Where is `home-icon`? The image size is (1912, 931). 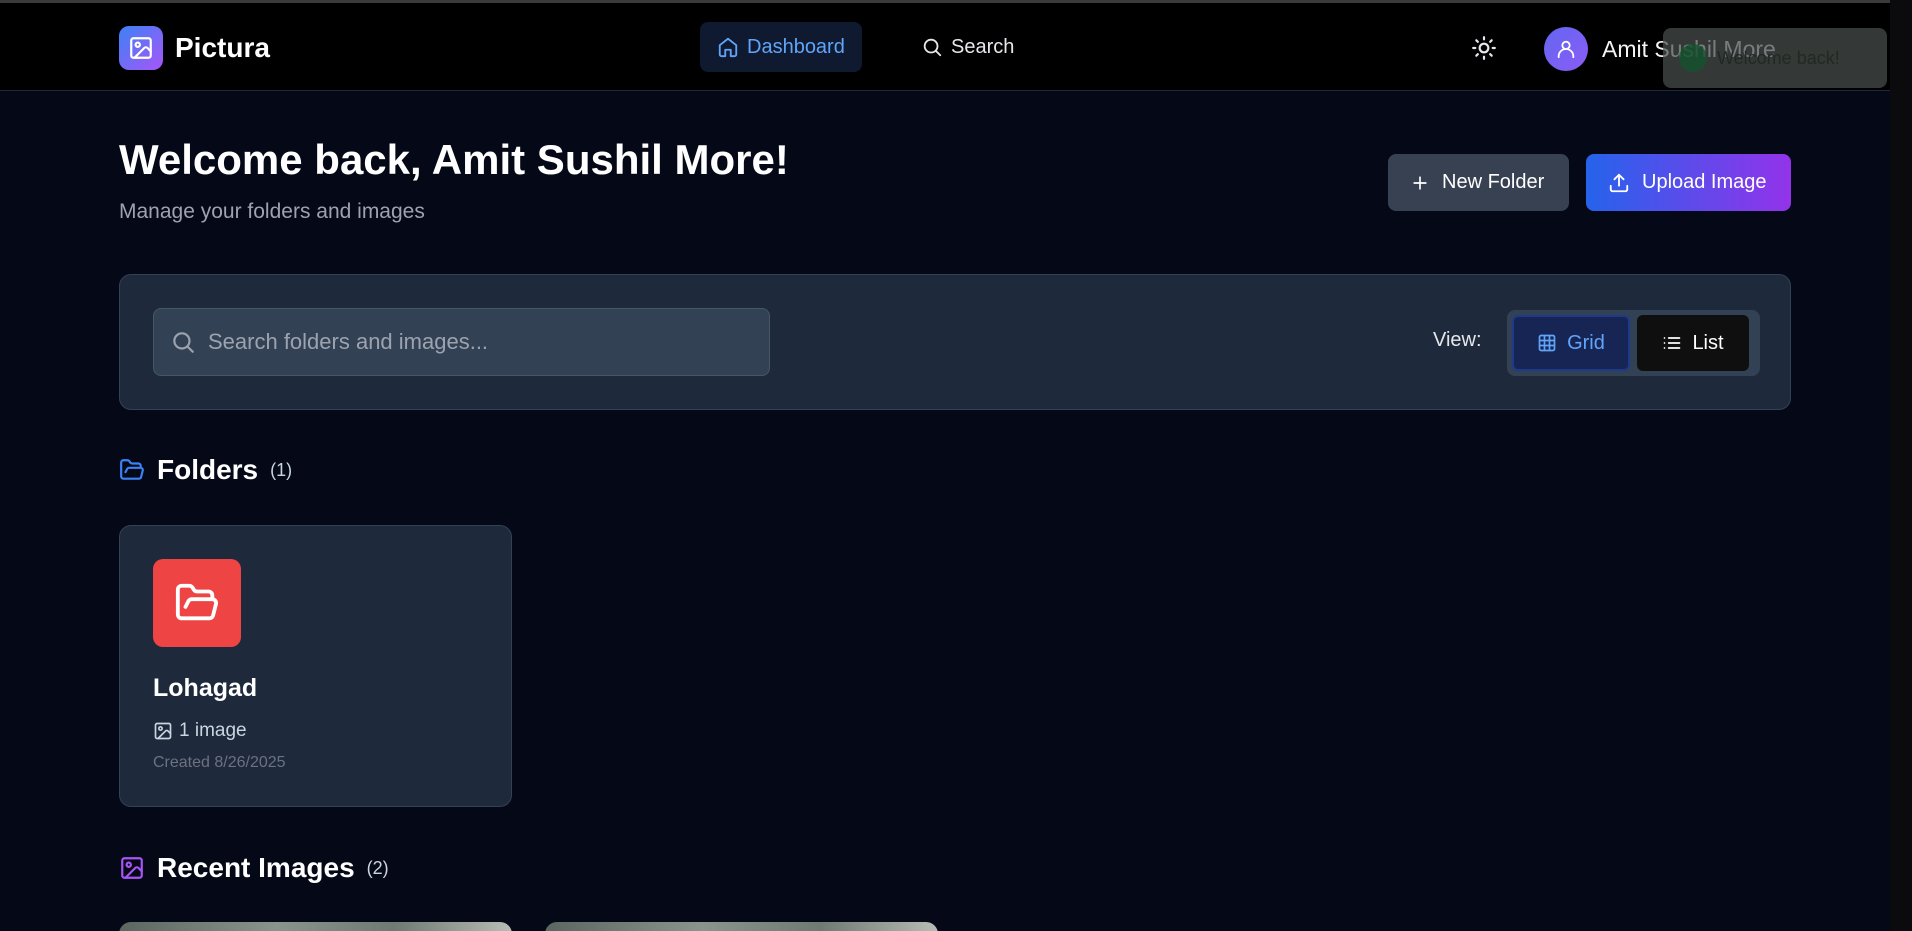
home-icon is located at coordinates (728, 47).